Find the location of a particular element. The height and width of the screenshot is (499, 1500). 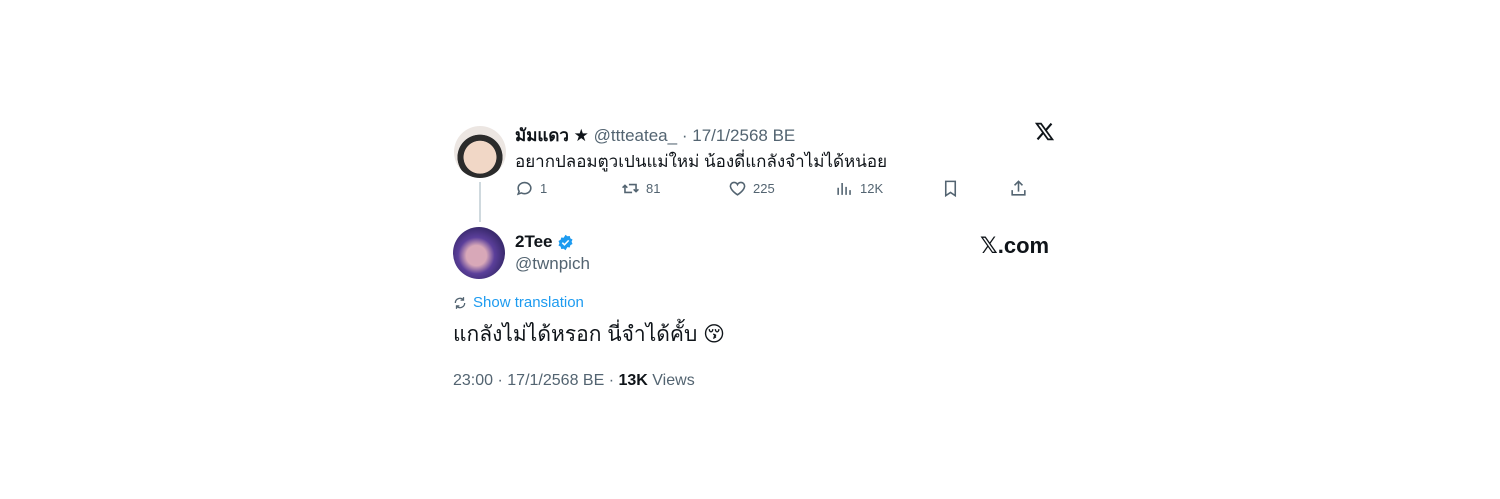

reply-handle: @ttteatea_ is located at coordinates (635, 135).